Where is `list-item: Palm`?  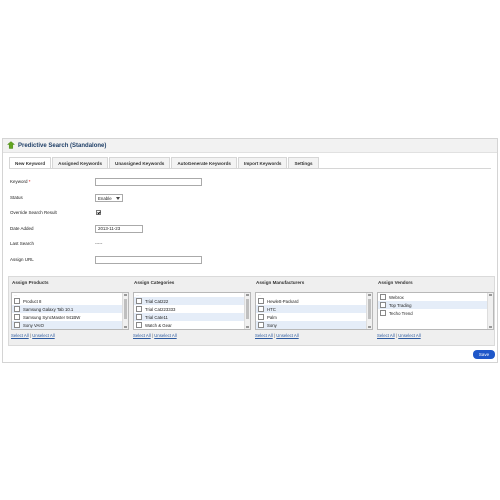
list-item: Palm is located at coordinates (314, 317).